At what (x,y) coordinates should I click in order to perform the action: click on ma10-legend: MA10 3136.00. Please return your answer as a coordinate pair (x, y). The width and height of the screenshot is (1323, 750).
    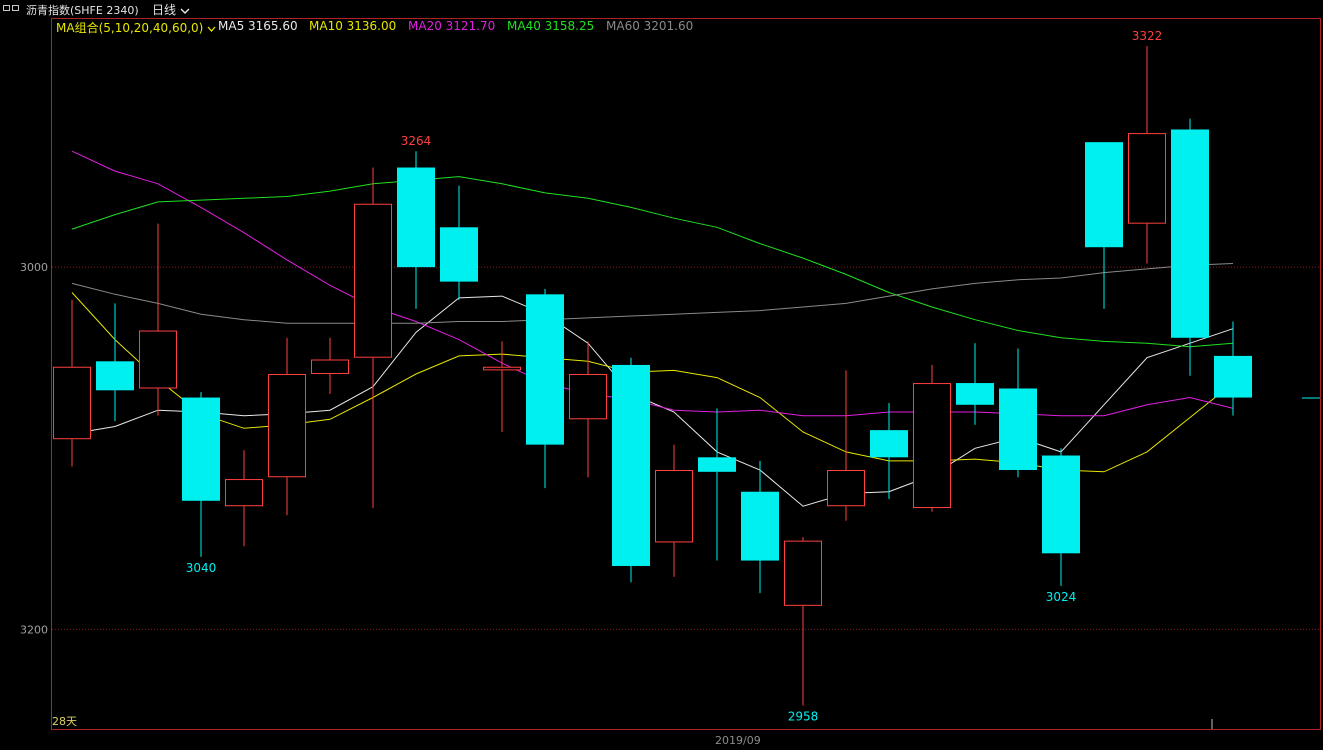
    Looking at the image, I should click on (353, 26).